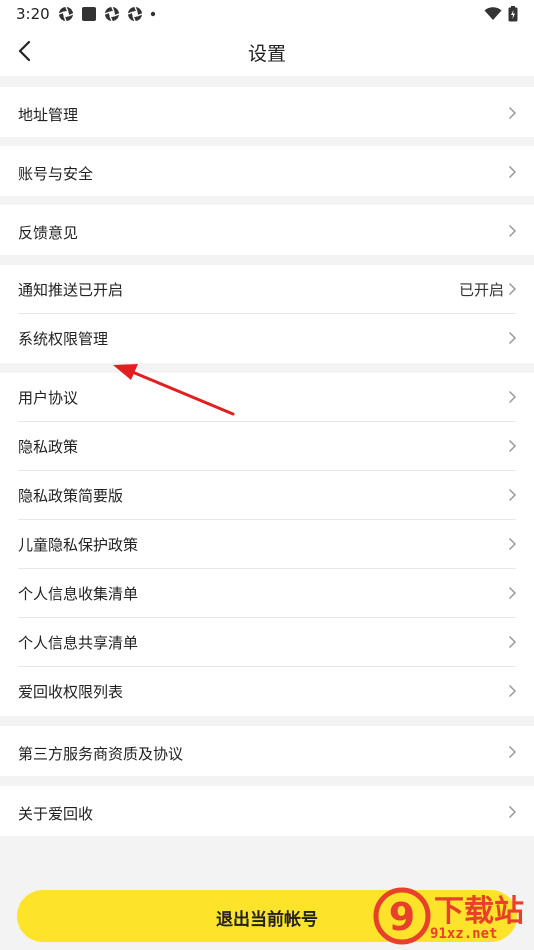  I want to click on wifi-icon, so click(493, 13).